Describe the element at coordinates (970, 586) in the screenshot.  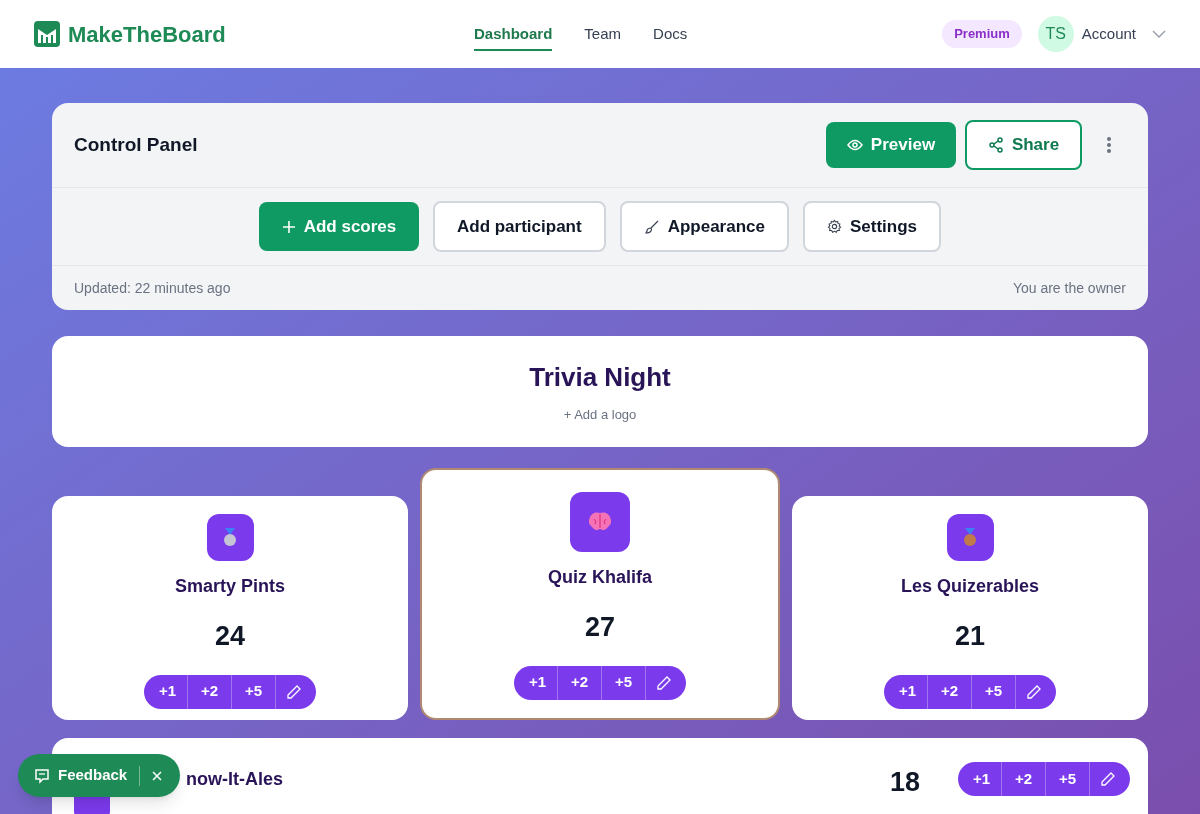
I see `participant-name: Les Quizerables` at that location.